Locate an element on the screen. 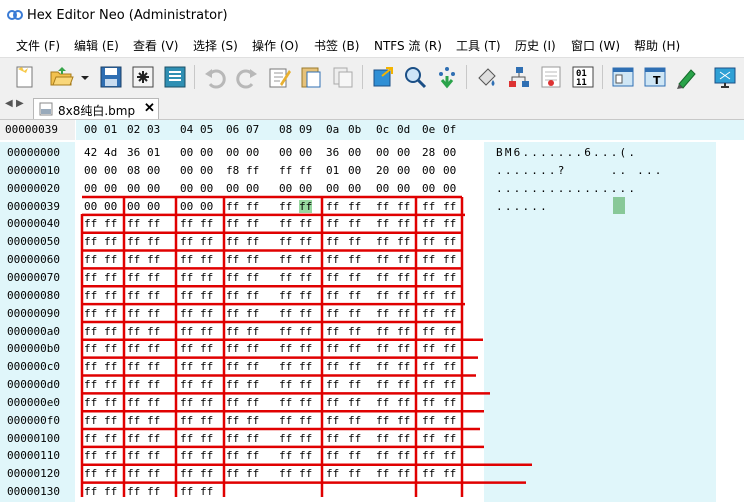  fill-icon is located at coordinates (487, 77).